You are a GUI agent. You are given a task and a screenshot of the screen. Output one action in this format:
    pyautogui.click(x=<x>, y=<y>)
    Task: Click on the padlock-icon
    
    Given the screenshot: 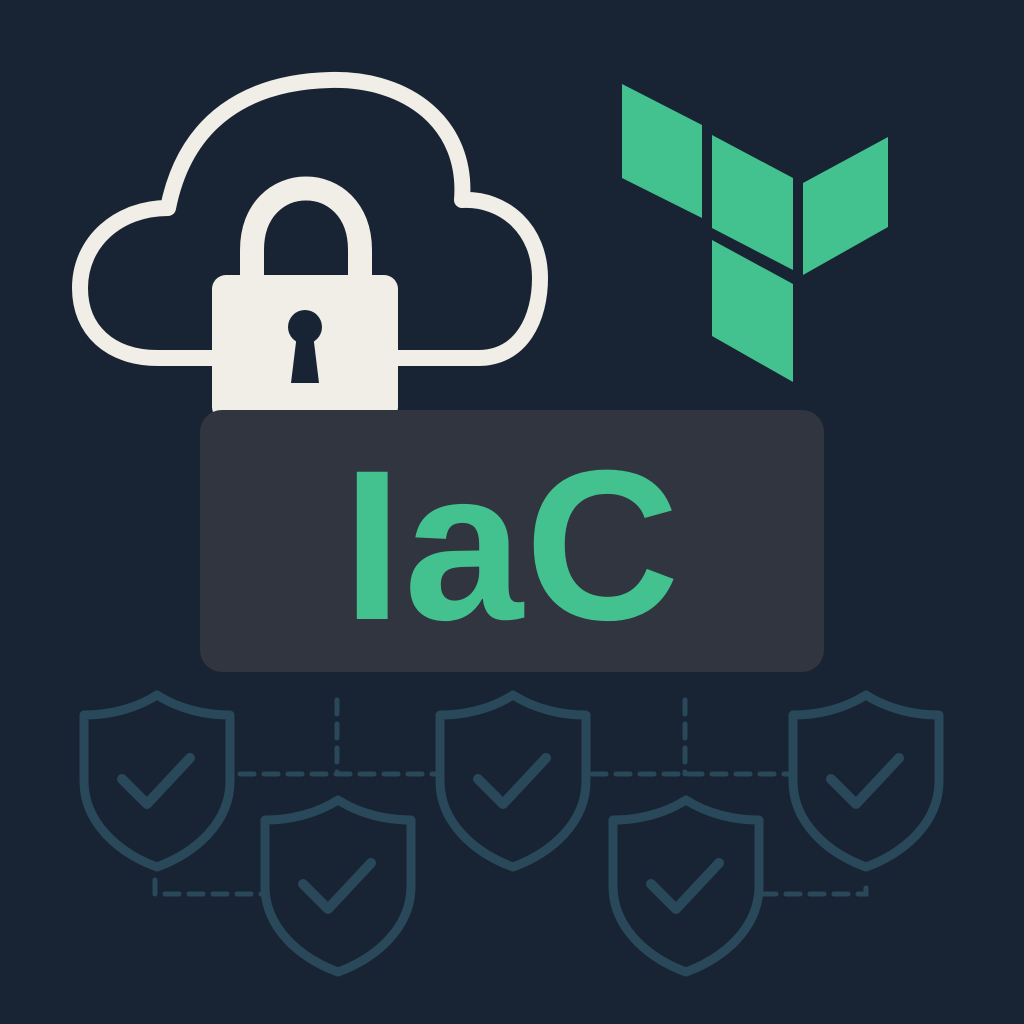 What is the action you would take?
    pyautogui.click(x=305, y=298)
    